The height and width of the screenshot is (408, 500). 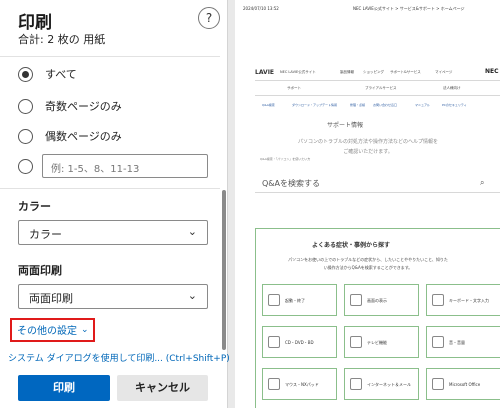 I want to click on preview-nav-item: サポート&サービス, so click(x=405, y=72).